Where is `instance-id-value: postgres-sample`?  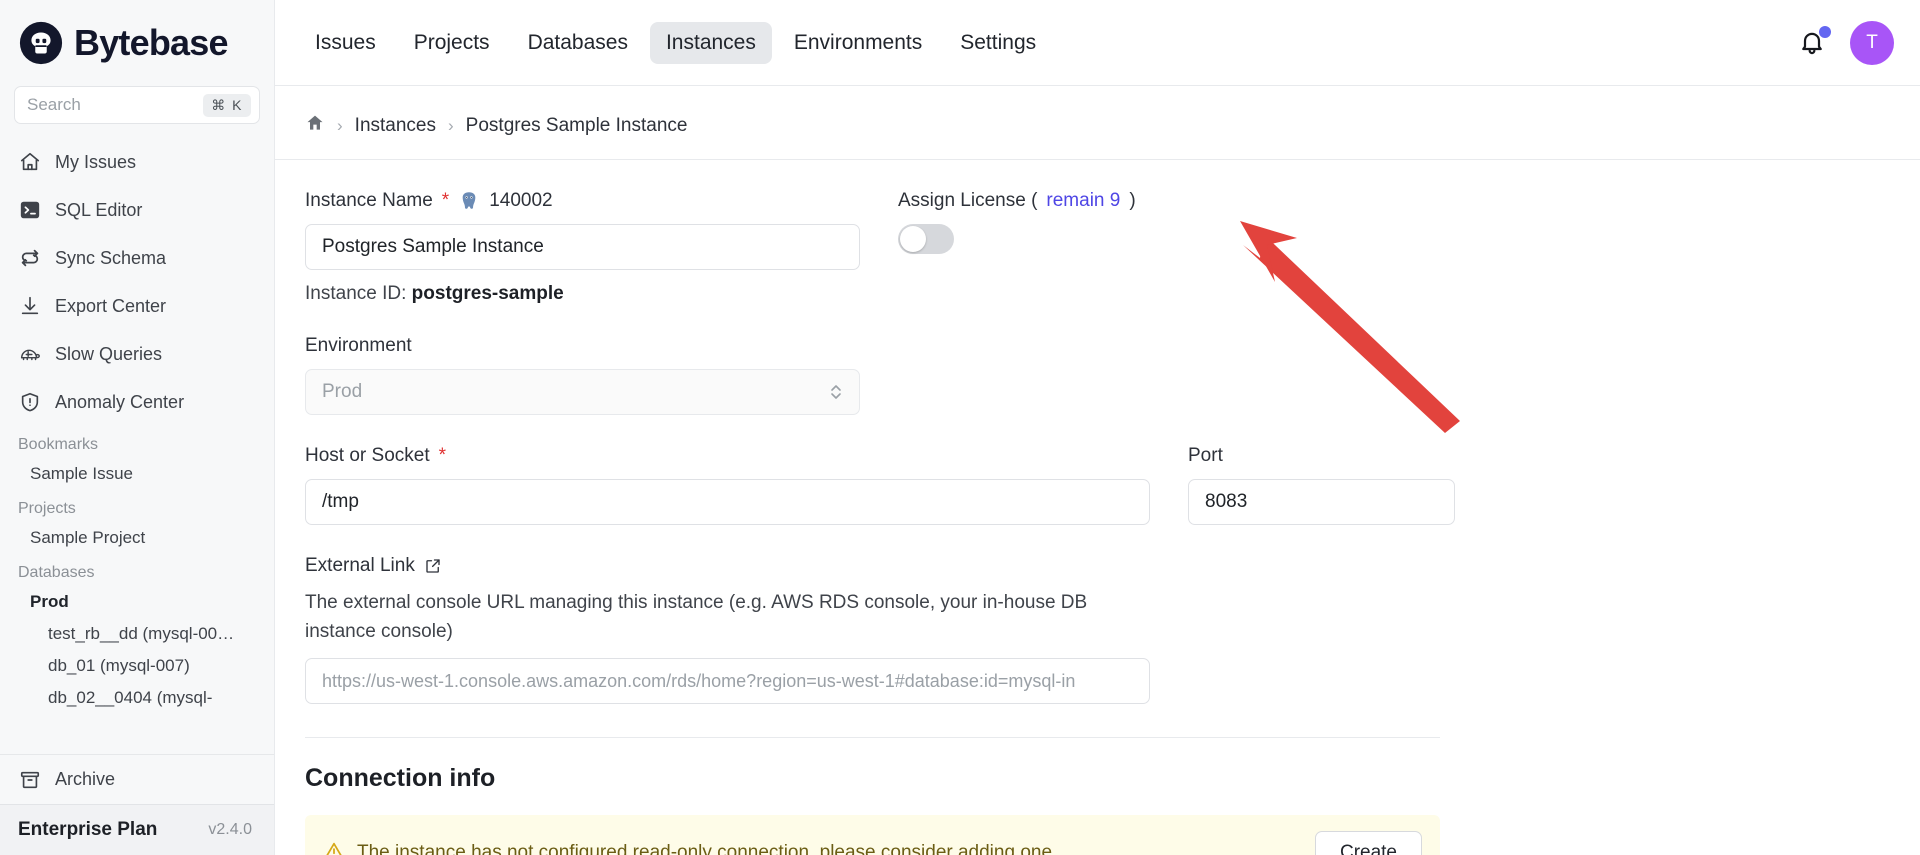 instance-id-value: postgres-sample is located at coordinates (487, 293).